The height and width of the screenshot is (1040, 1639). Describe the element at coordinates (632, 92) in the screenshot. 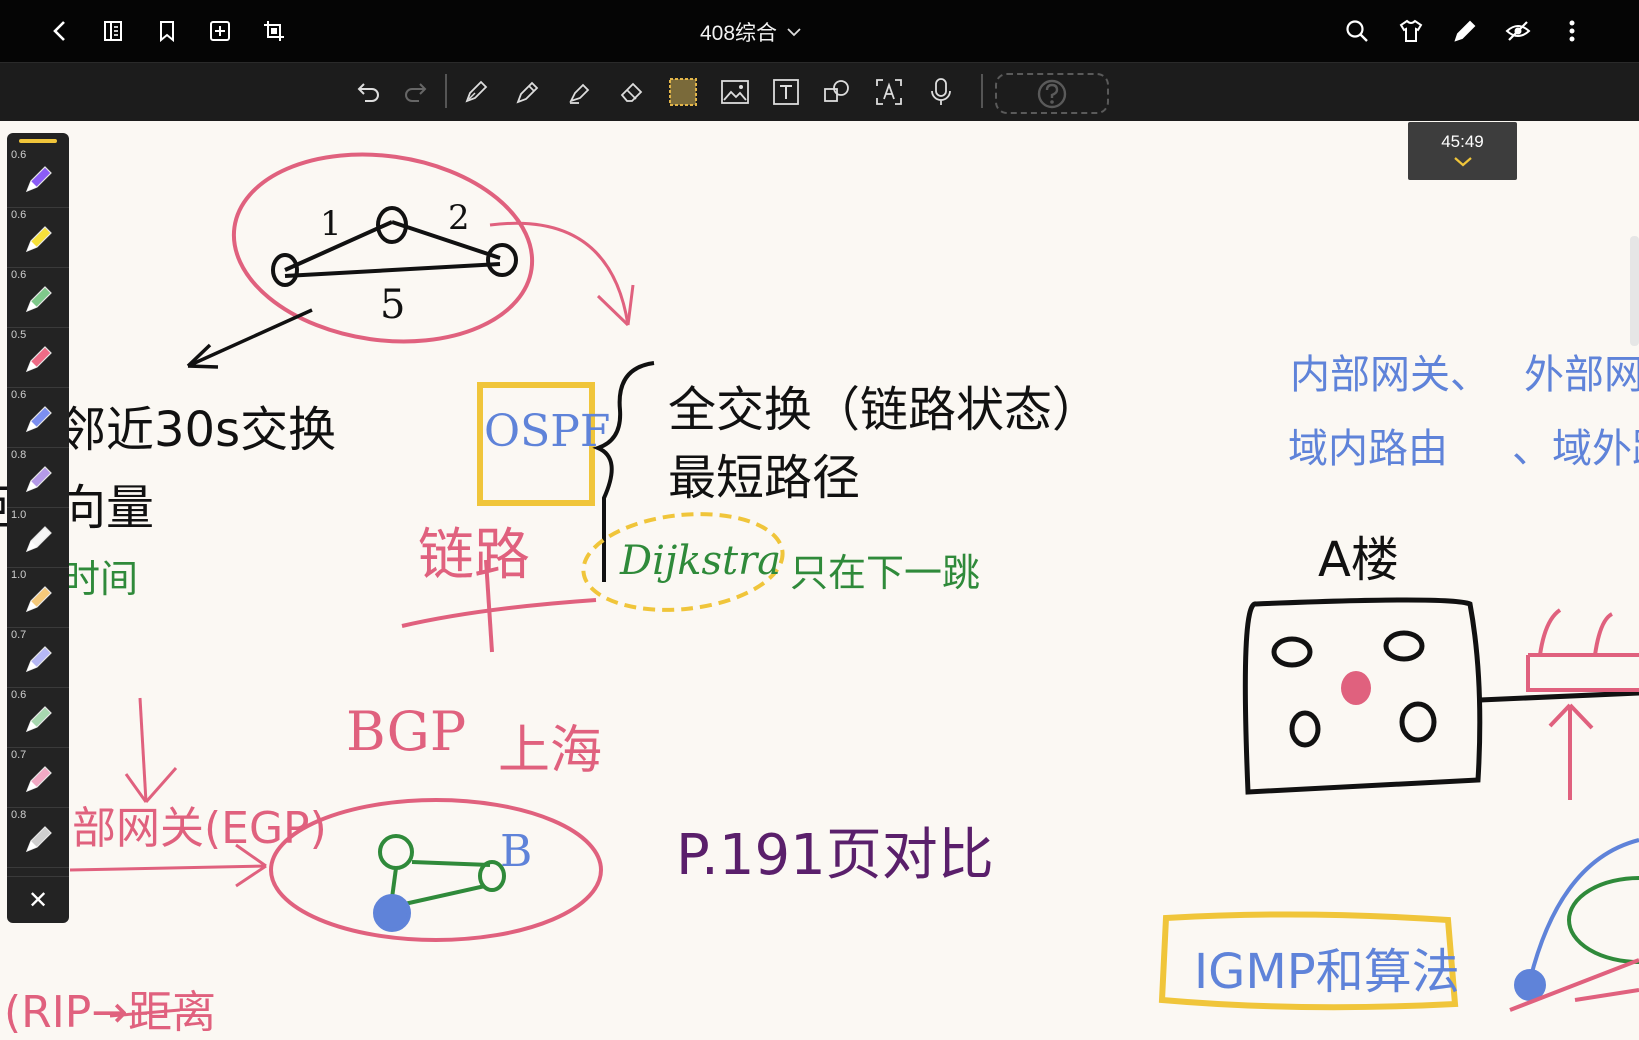

I see `eraser-icon` at that location.